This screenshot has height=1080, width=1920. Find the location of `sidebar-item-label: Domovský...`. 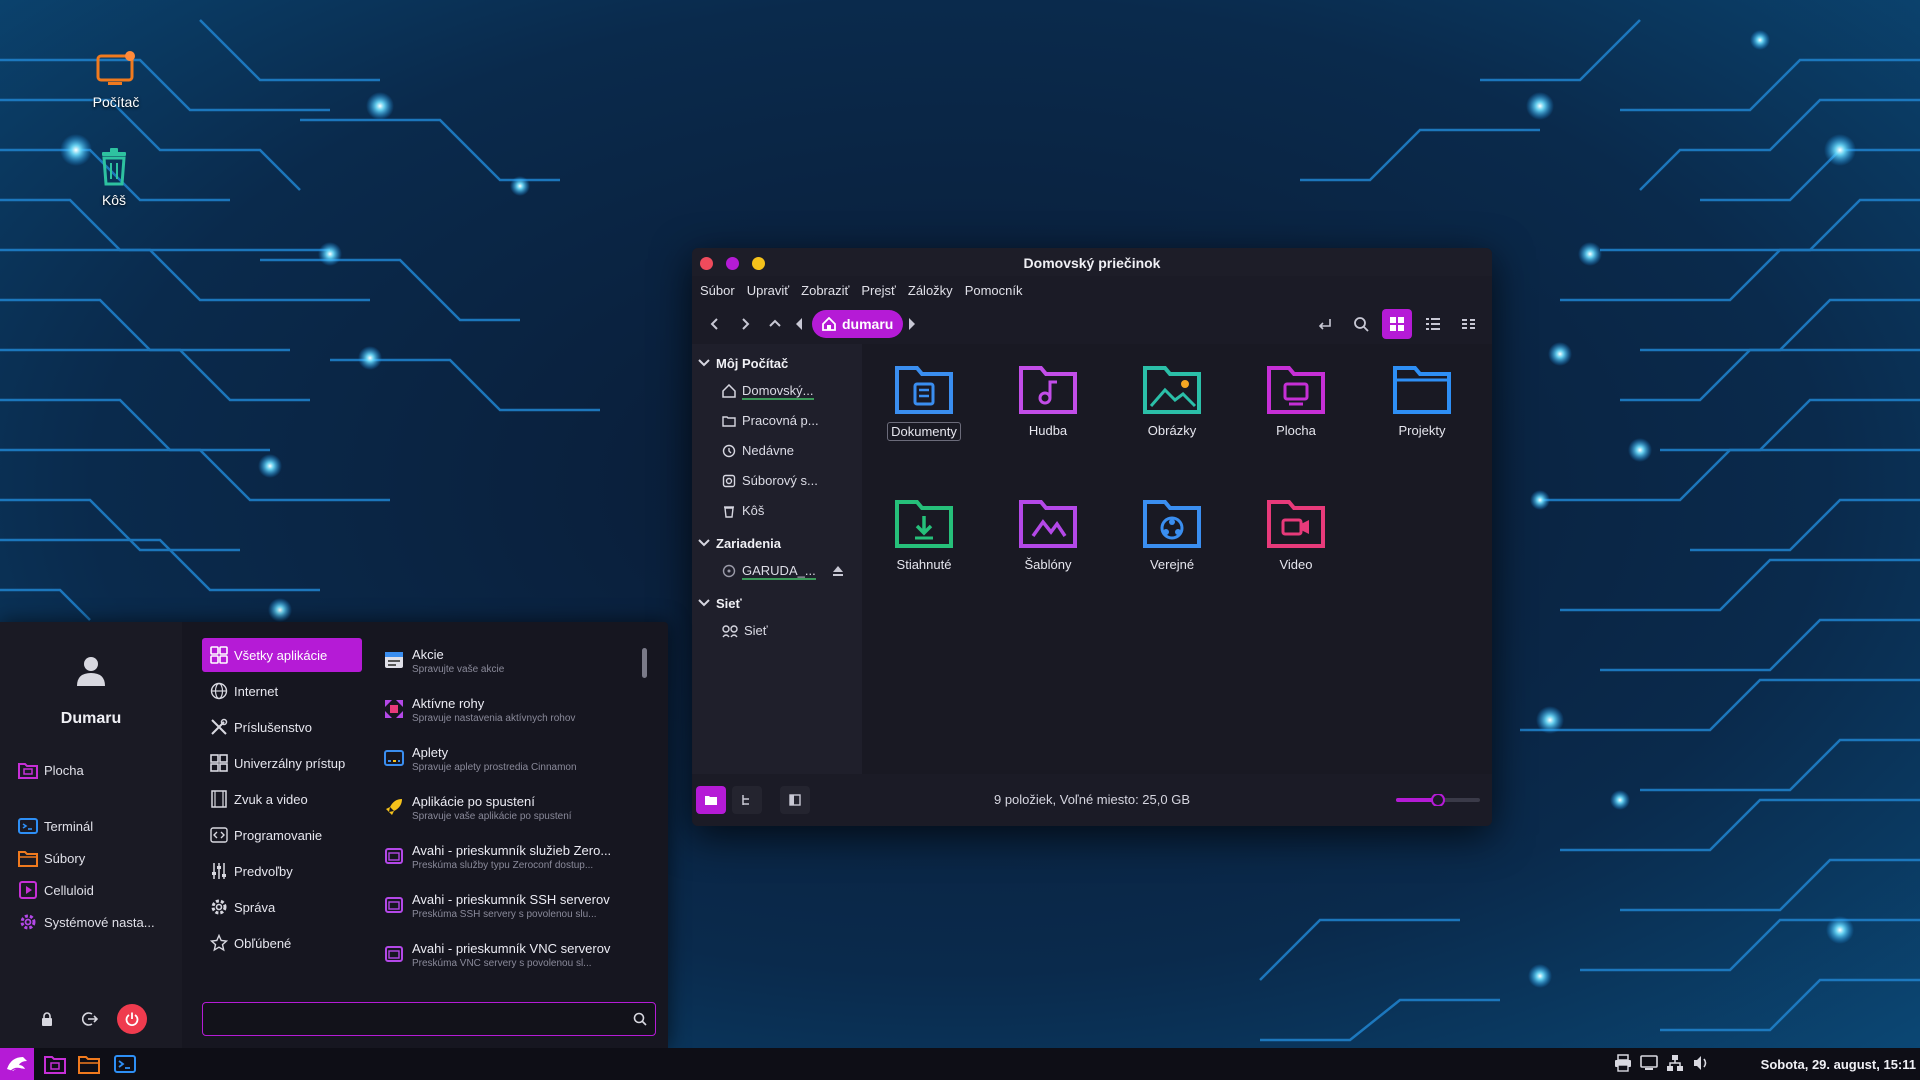

sidebar-item-label: Domovský... is located at coordinates (778, 391).